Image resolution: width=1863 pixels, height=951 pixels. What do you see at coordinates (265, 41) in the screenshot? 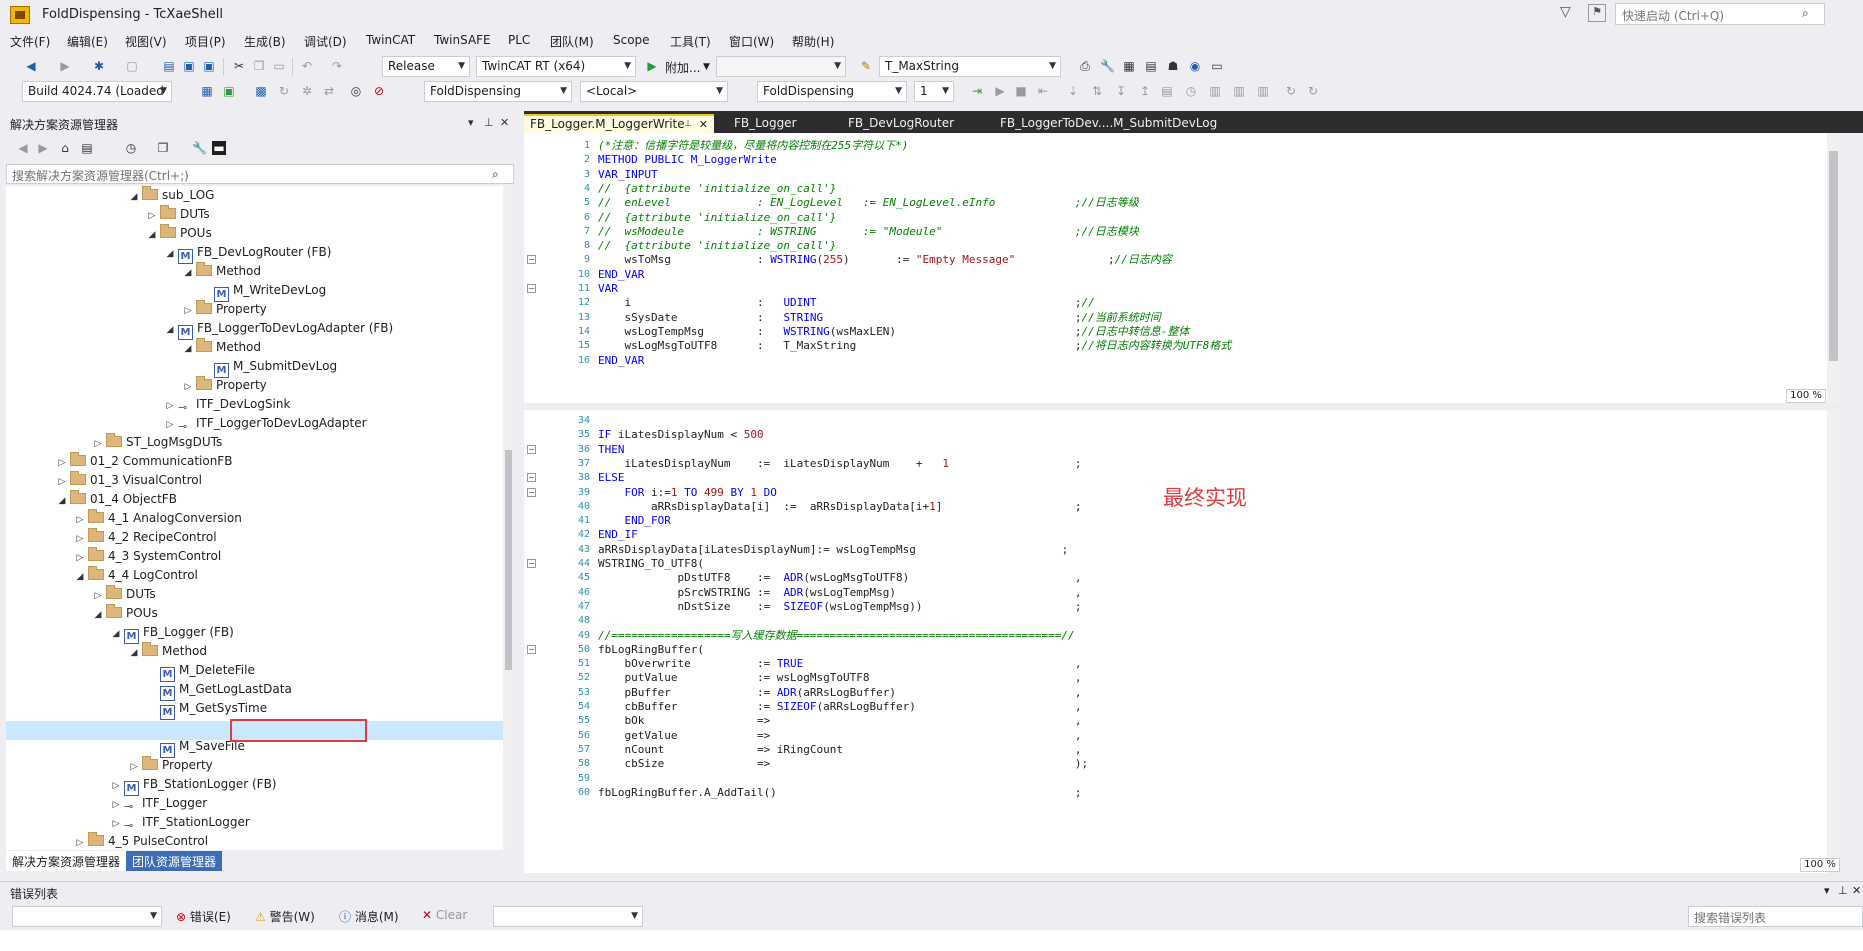
I see `menu-build: 生成(B)` at bounding box center [265, 41].